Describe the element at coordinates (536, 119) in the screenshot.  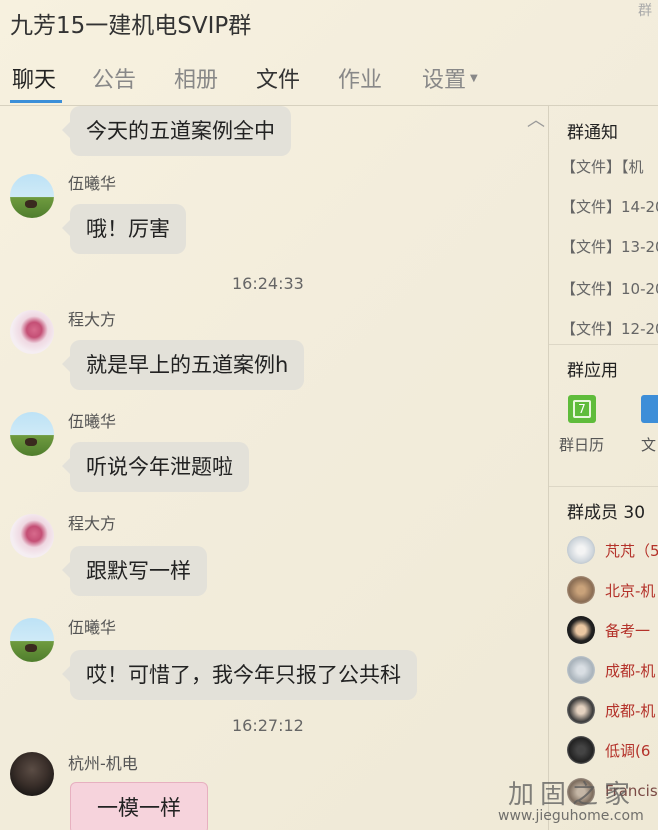
I see `collapse-chevron-icon: ︿` at that location.